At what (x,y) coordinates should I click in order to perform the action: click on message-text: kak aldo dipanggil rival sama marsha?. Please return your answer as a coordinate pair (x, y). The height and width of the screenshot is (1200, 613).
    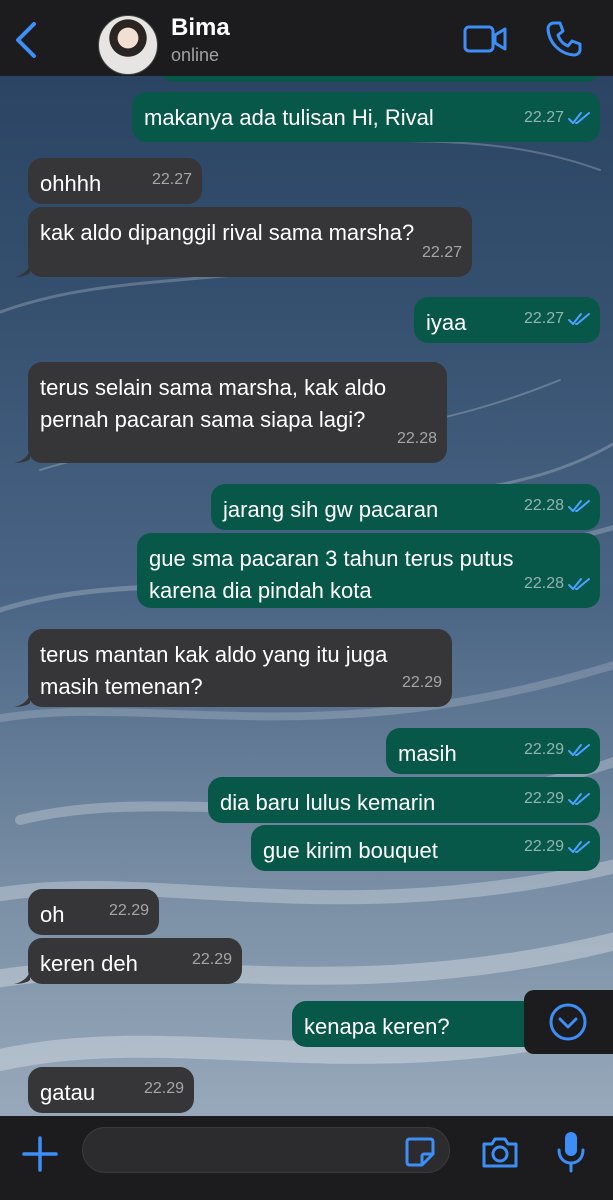
    Looking at the image, I should click on (227, 232).